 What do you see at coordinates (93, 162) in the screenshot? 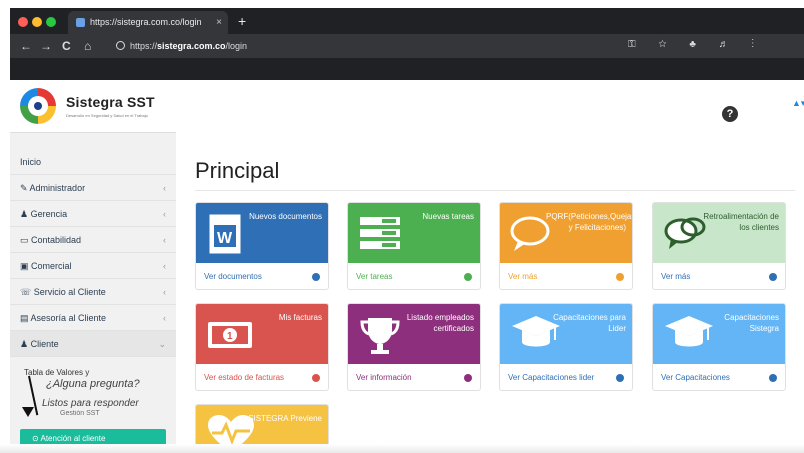
I see `sidebar-item-inicio: Inicio` at bounding box center [93, 162].